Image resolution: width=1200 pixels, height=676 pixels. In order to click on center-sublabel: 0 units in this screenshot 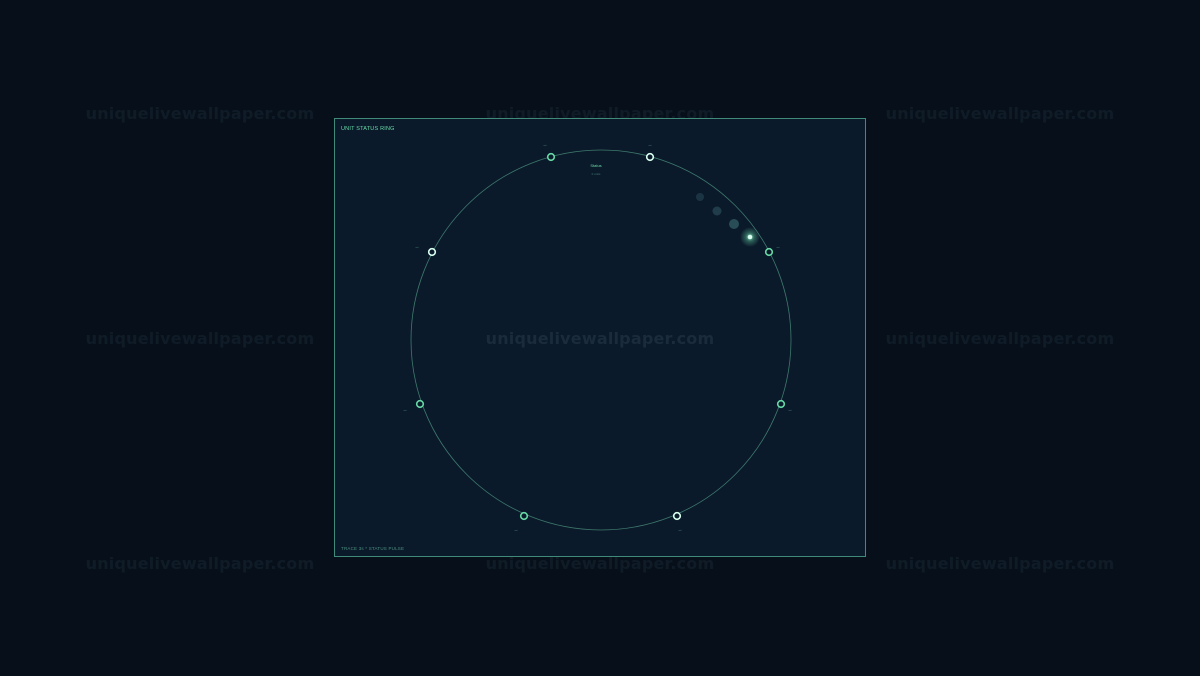, I will do `click(596, 174)`.